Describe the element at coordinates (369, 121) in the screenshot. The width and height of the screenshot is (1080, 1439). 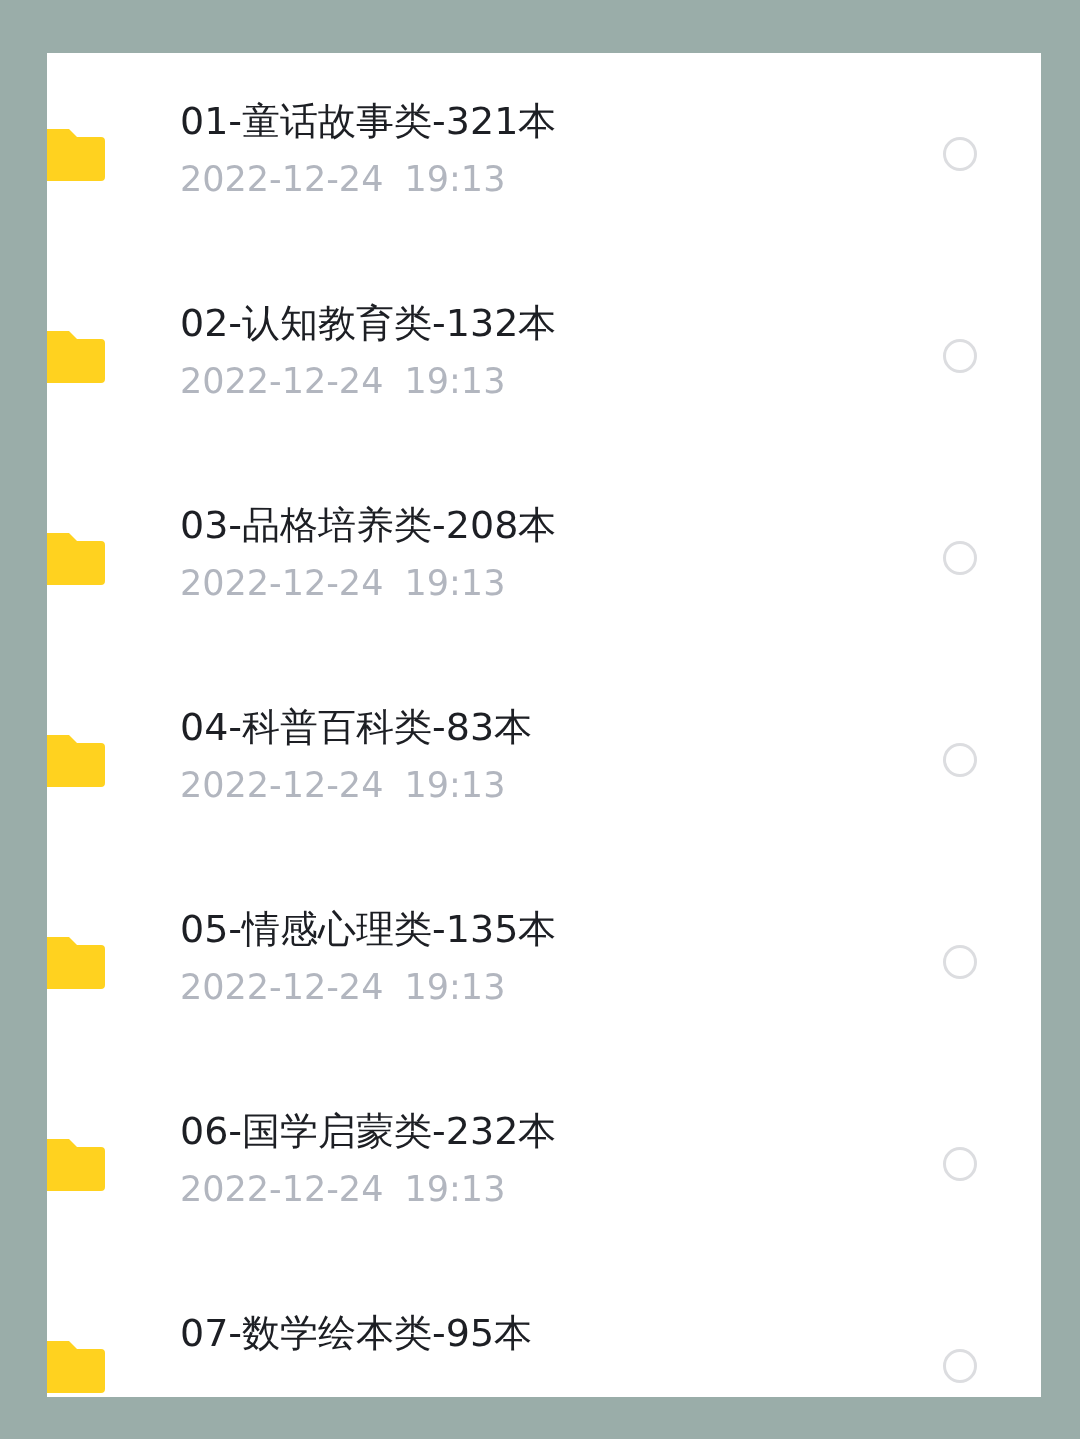
I see `folder-name: 01-童话故事类-321本` at that location.